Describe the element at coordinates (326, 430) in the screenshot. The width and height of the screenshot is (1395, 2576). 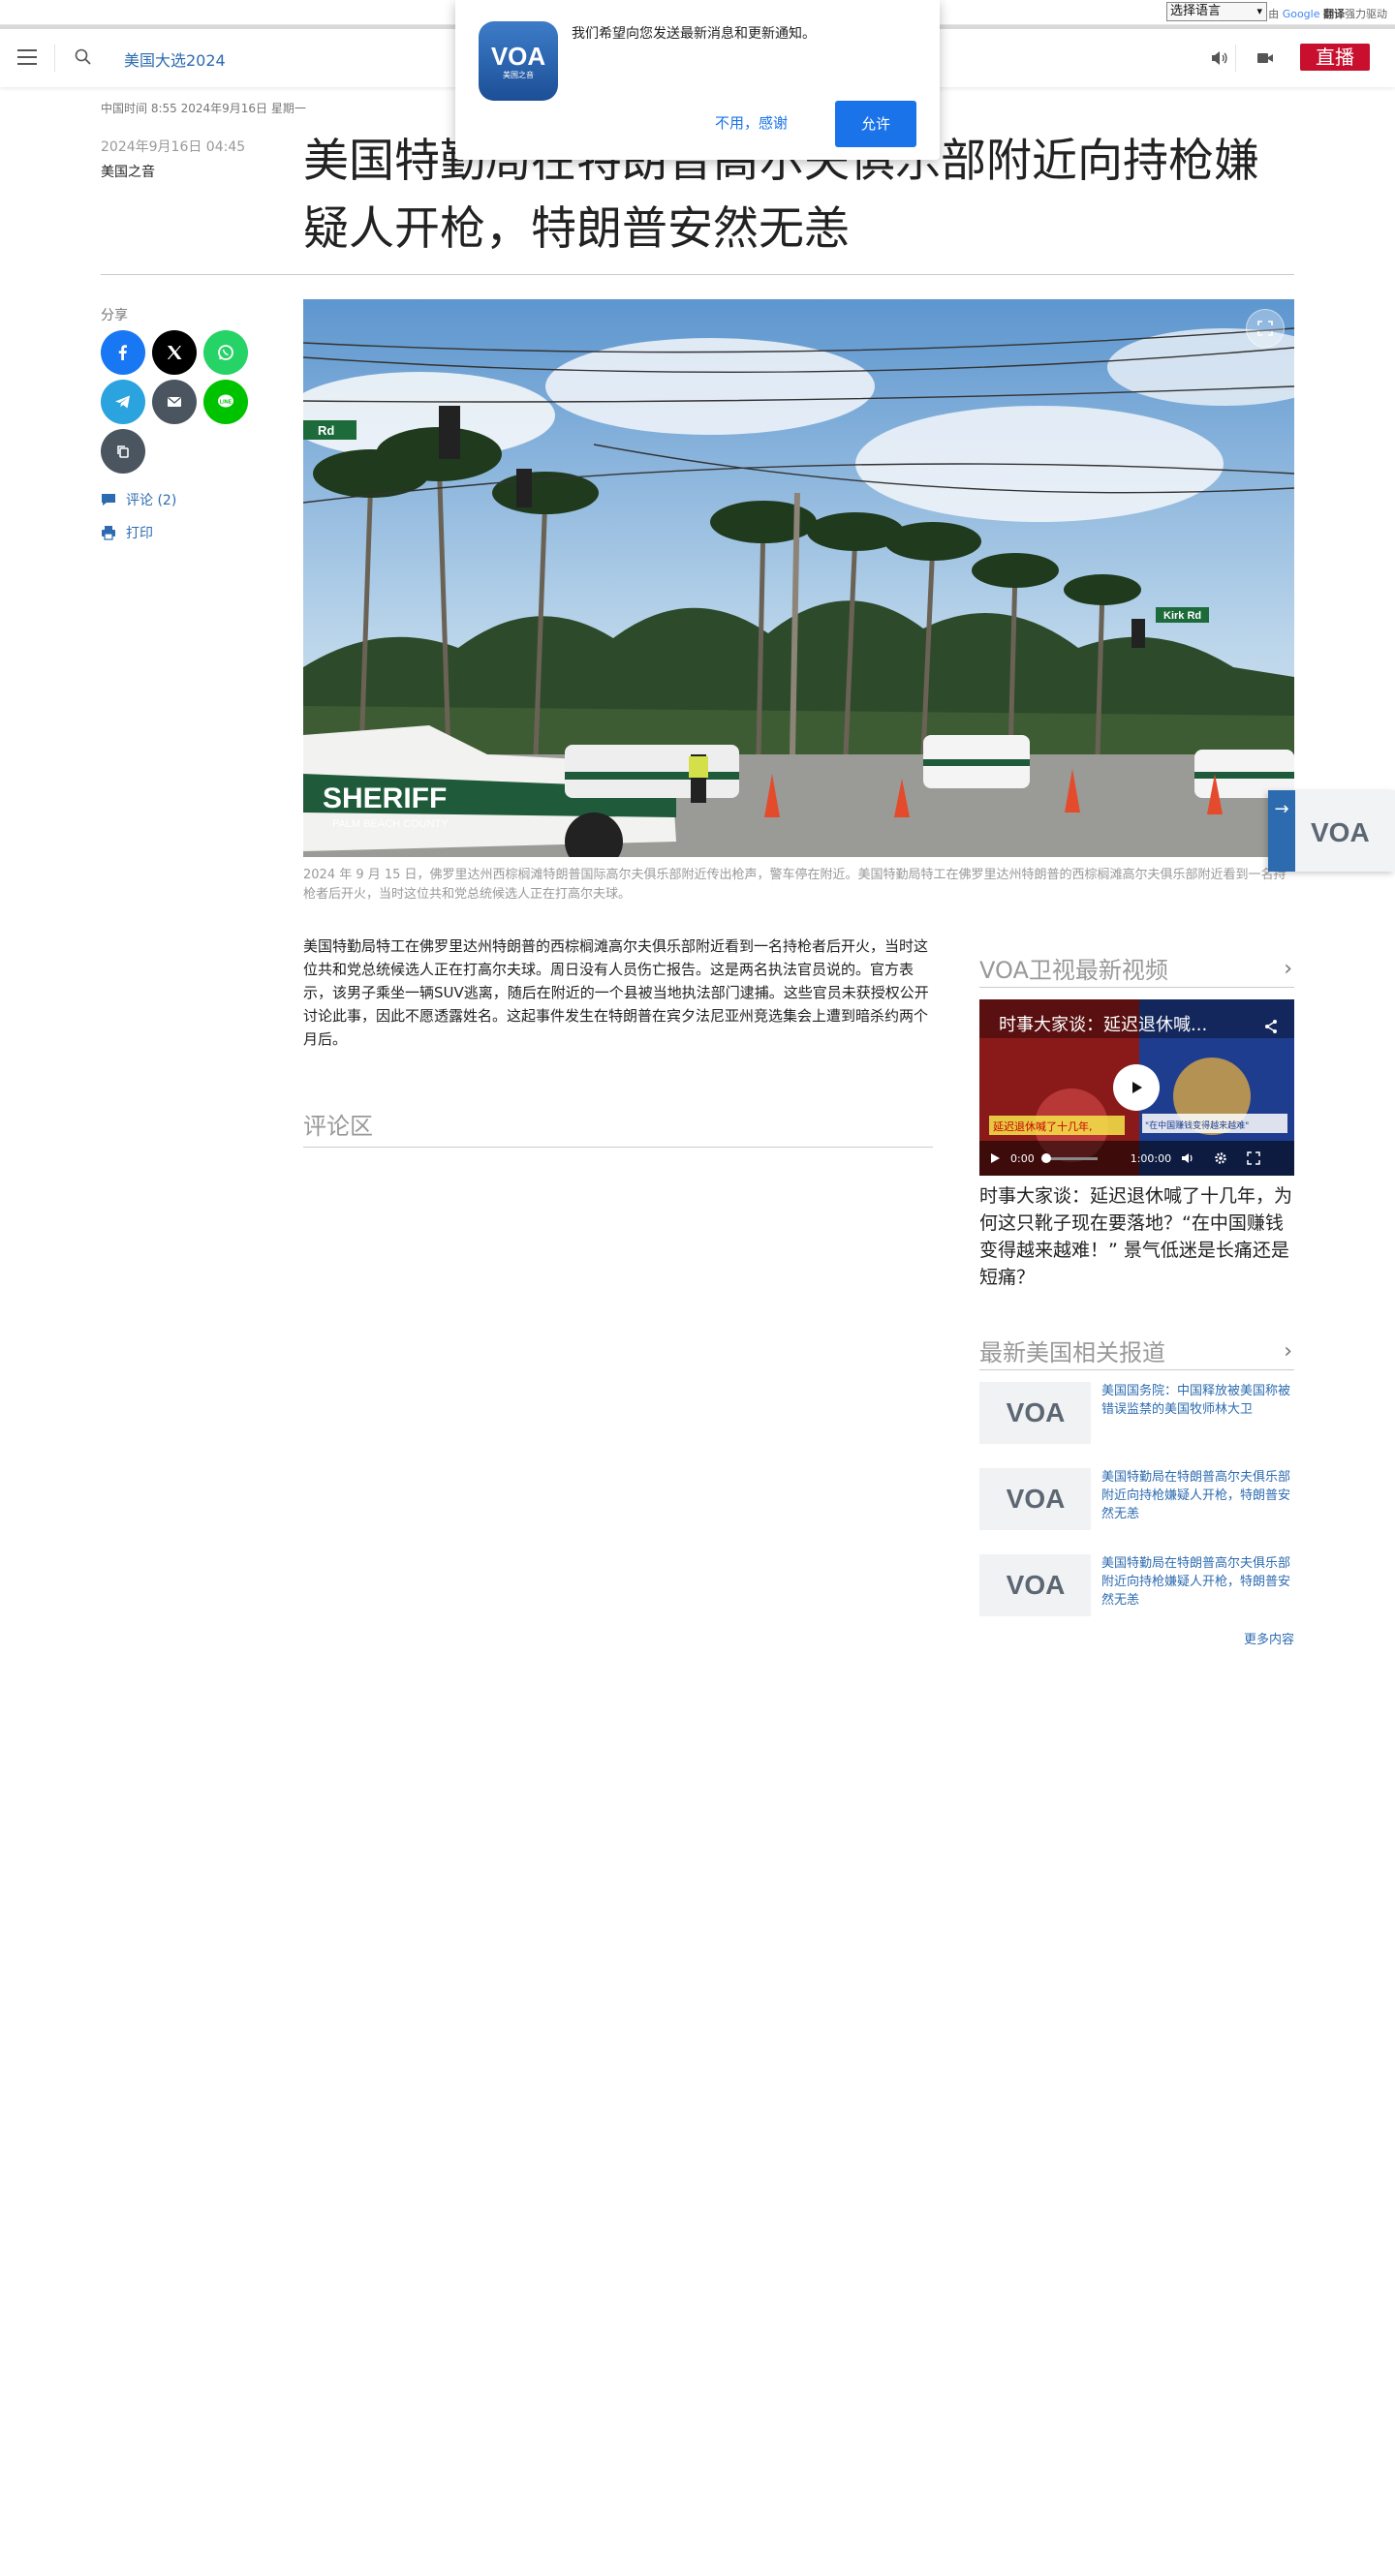
I see `street-sign-text: Rd` at that location.